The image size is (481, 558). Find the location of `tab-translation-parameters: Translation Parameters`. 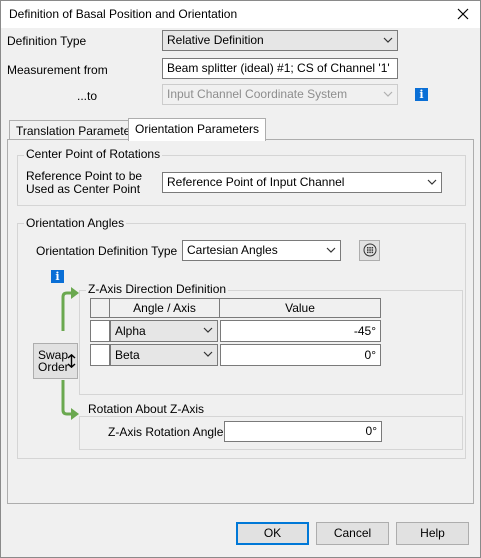

tab-translation-parameters: Translation Parameters is located at coordinates (78, 130).